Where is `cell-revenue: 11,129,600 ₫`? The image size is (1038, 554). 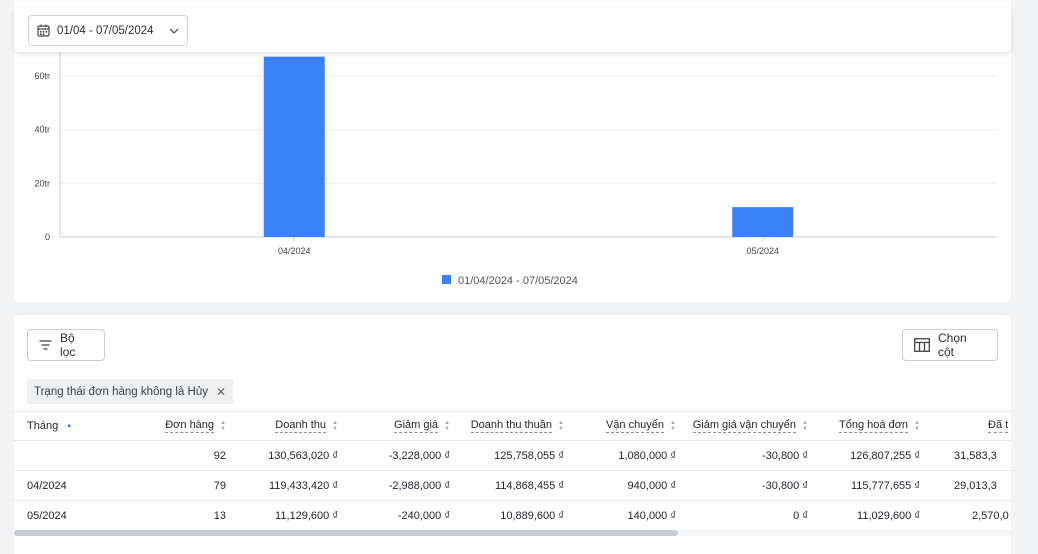
cell-revenue: 11,129,600 ₫ is located at coordinates (306, 515).